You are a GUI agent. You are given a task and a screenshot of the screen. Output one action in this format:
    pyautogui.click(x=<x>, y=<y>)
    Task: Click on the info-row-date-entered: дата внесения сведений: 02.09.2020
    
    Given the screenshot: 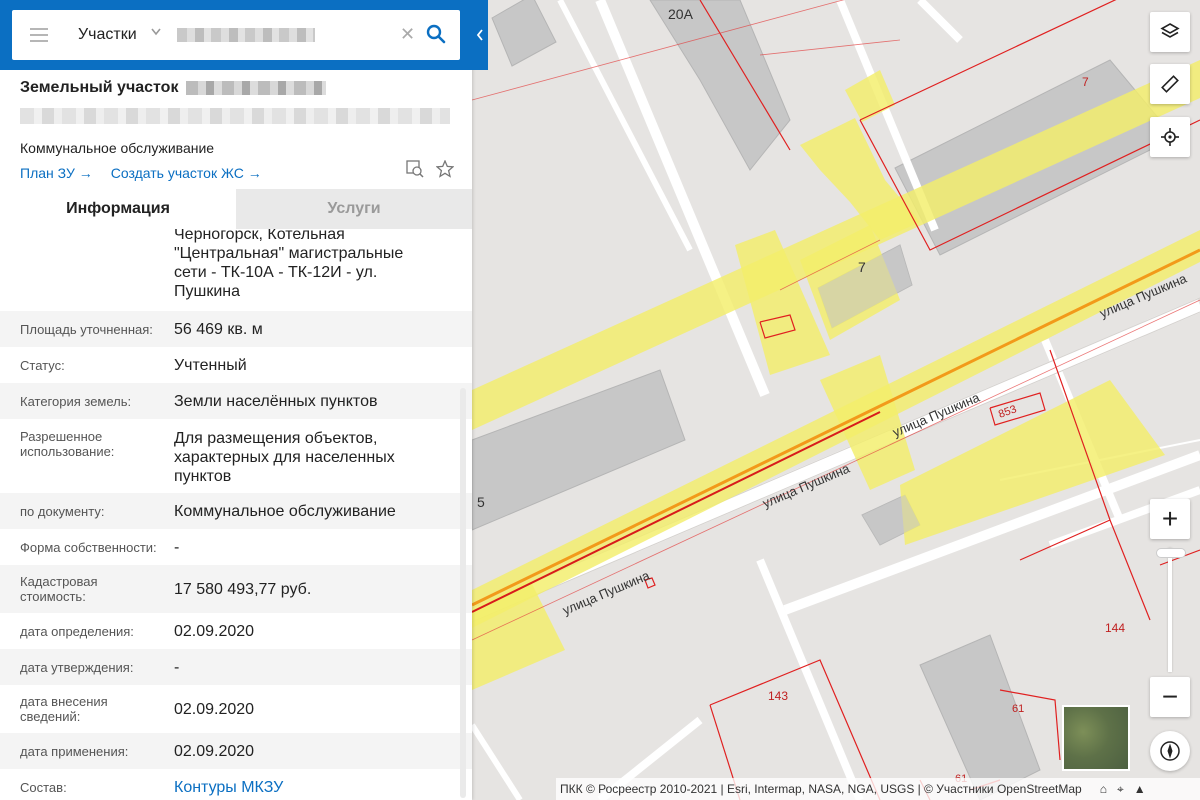 What is the action you would take?
    pyautogui.click(x=236, y=709)
    